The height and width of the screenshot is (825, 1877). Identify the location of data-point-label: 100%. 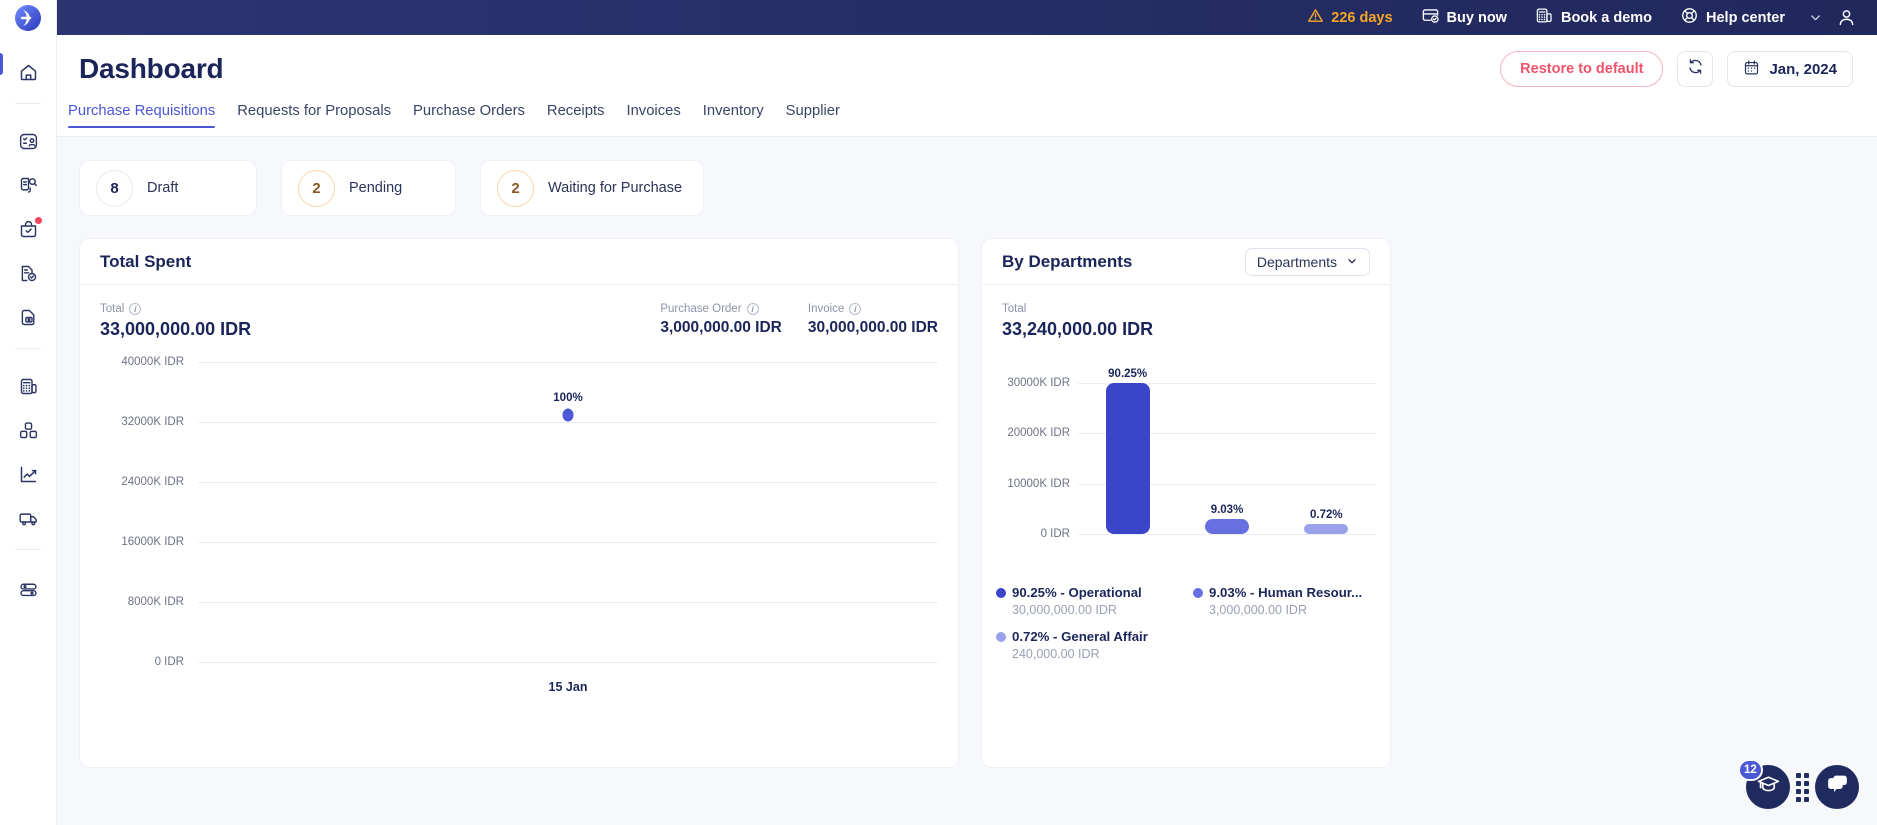
(568, 397).